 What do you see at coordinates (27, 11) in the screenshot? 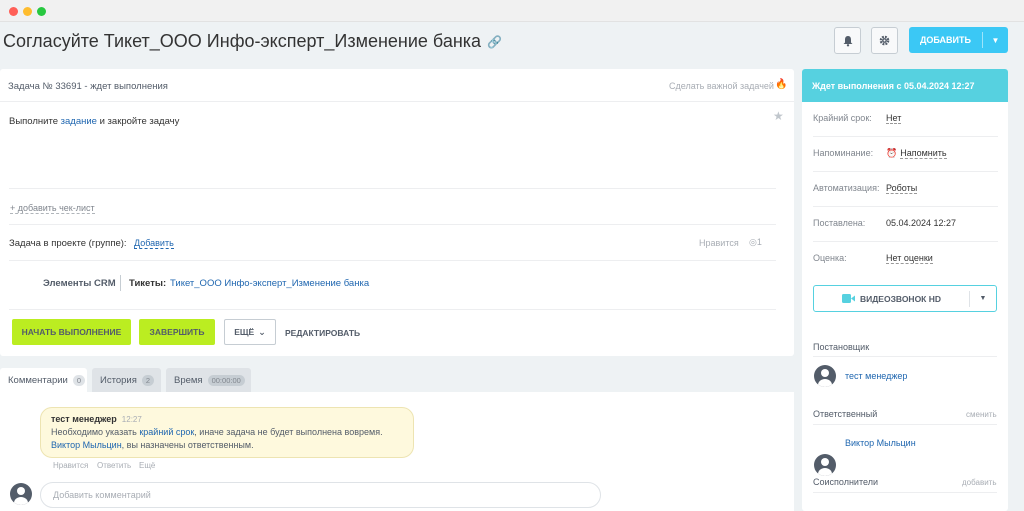
I see `minimize-window-icon` at bounding box center [27, 11].